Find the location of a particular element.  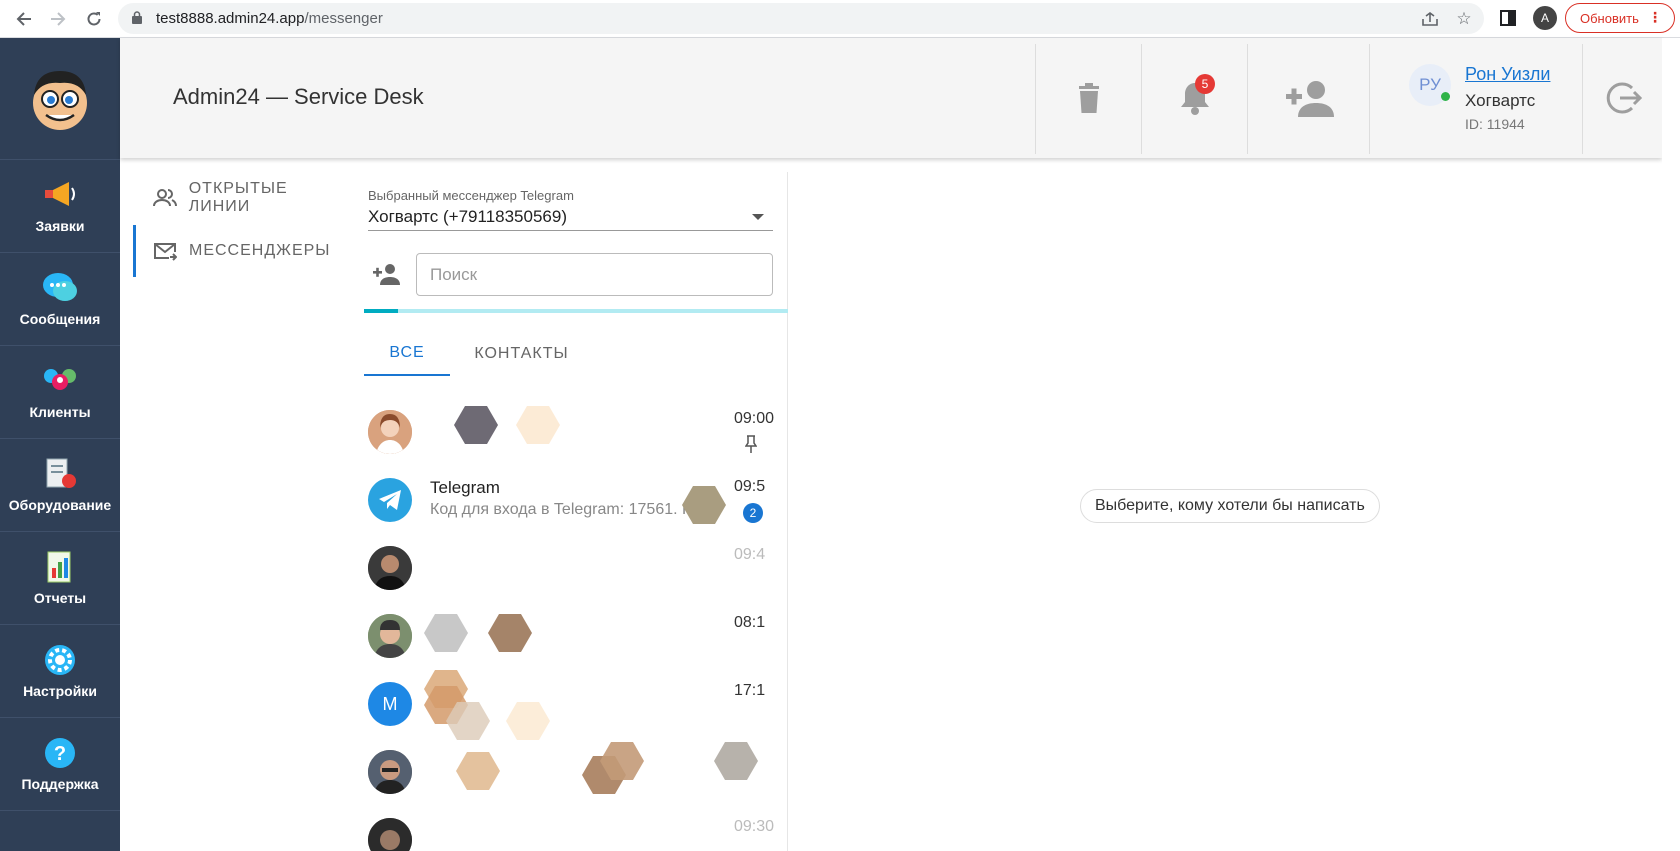

messenger-select: Хогвартс (+79118350569) is located at coordinates (467, 217).